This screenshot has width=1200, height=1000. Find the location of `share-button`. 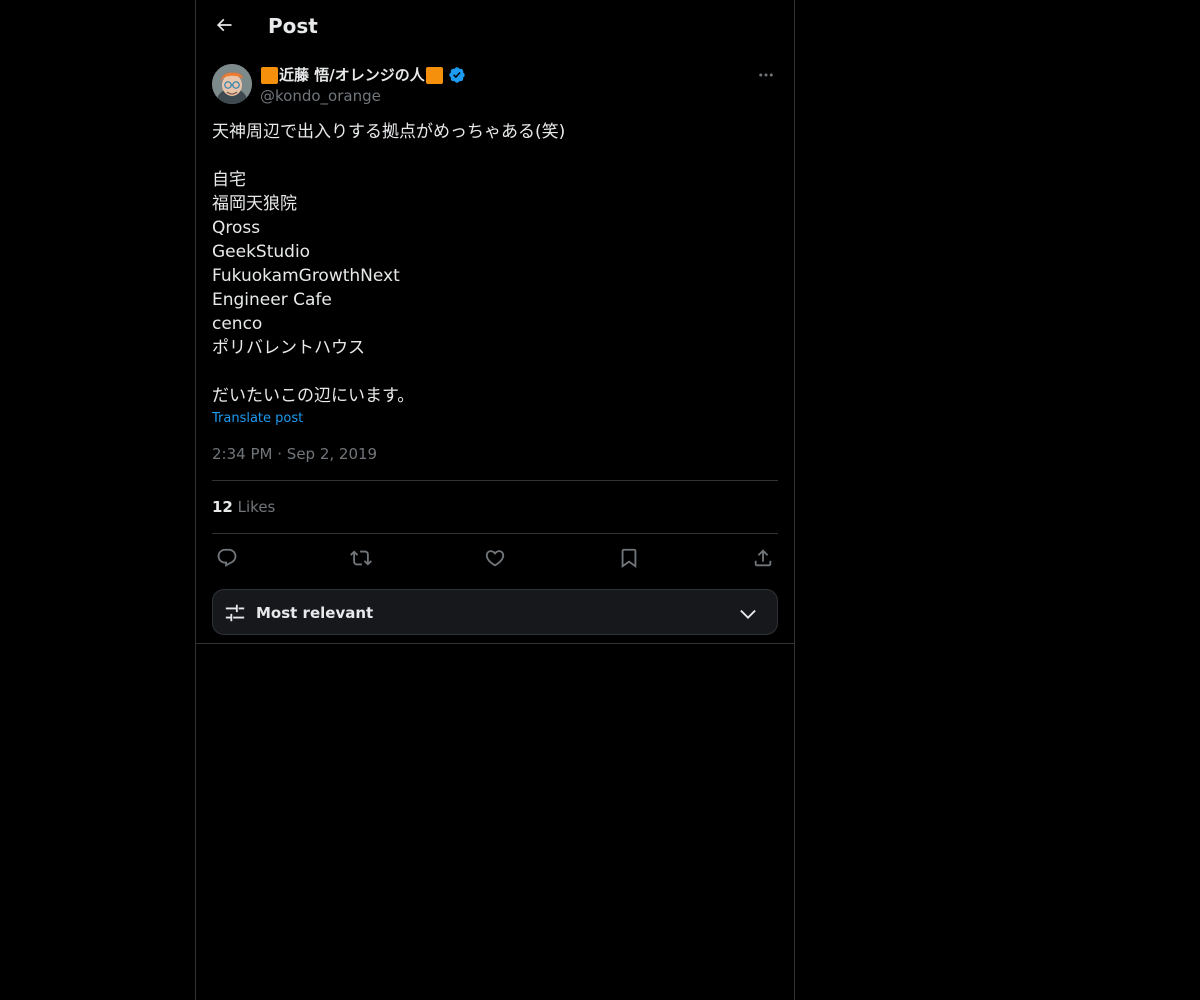

share-button is located at coordinates (763, 558).